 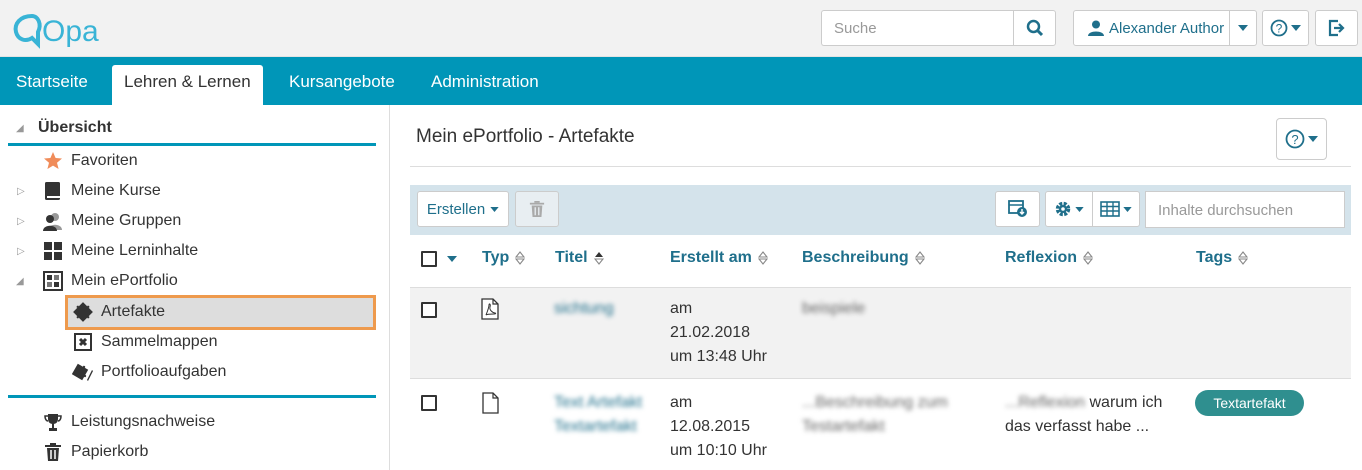 I want to click on user-menu-button: Alexander Author, so click(x=1151, y=28).